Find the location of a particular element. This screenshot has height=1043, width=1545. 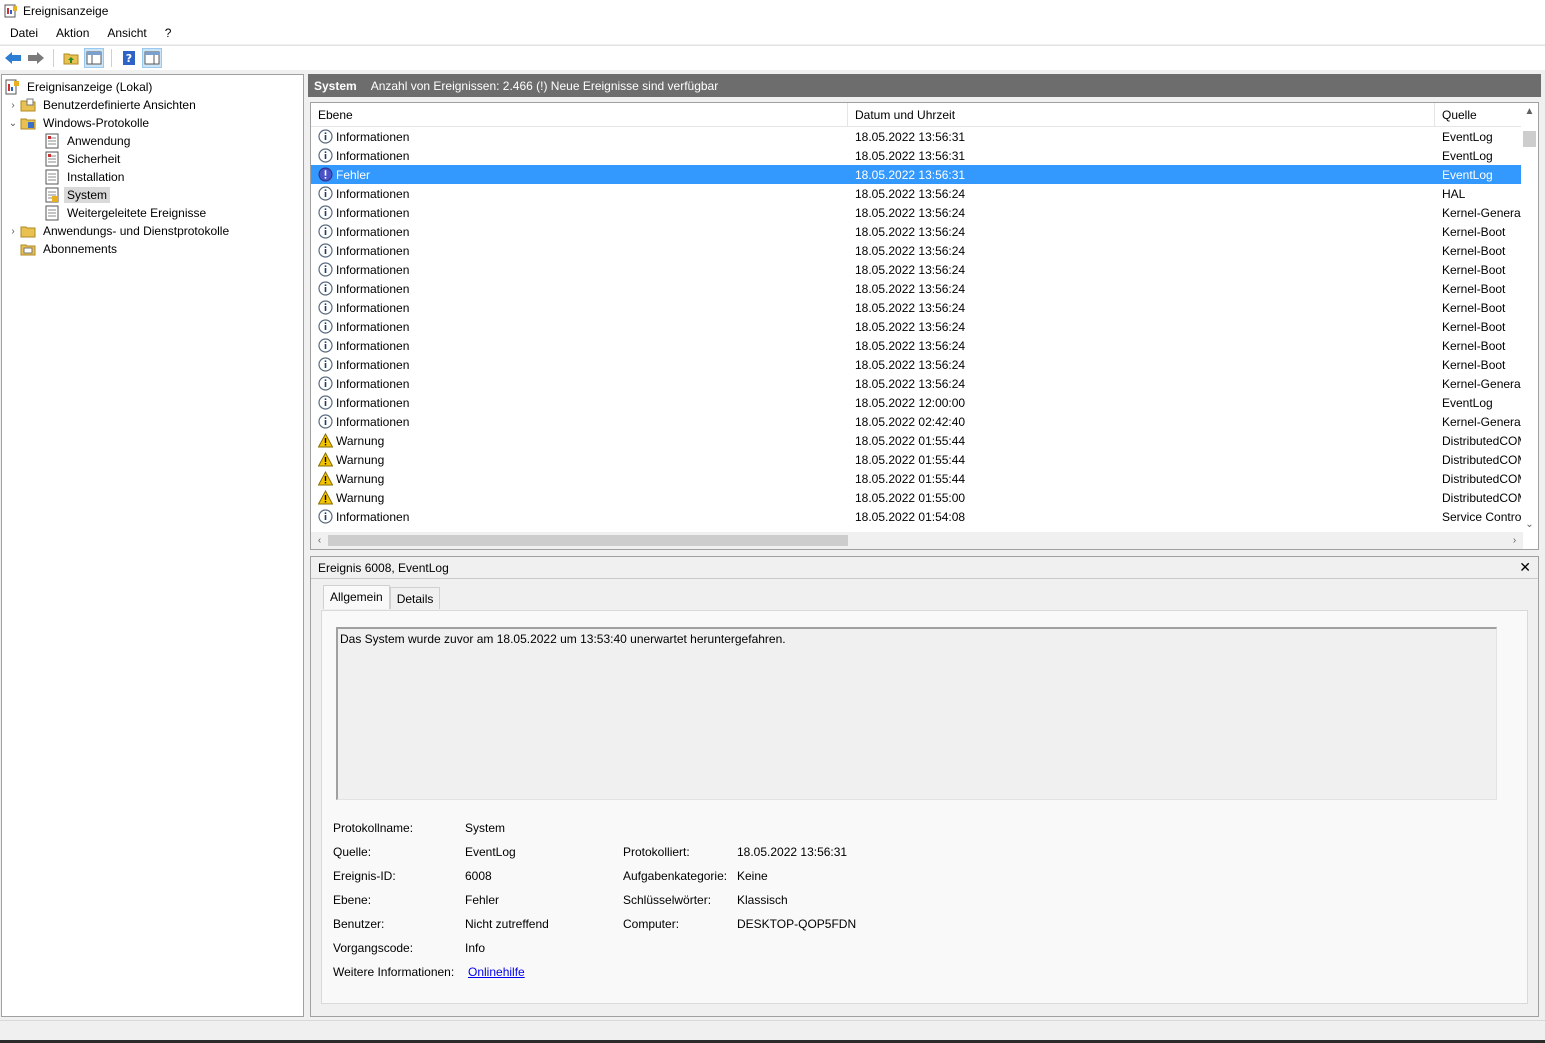

event-row: Fehler 18.05.2022 13:56:31 EventLog is located at coordinates (924, 174).